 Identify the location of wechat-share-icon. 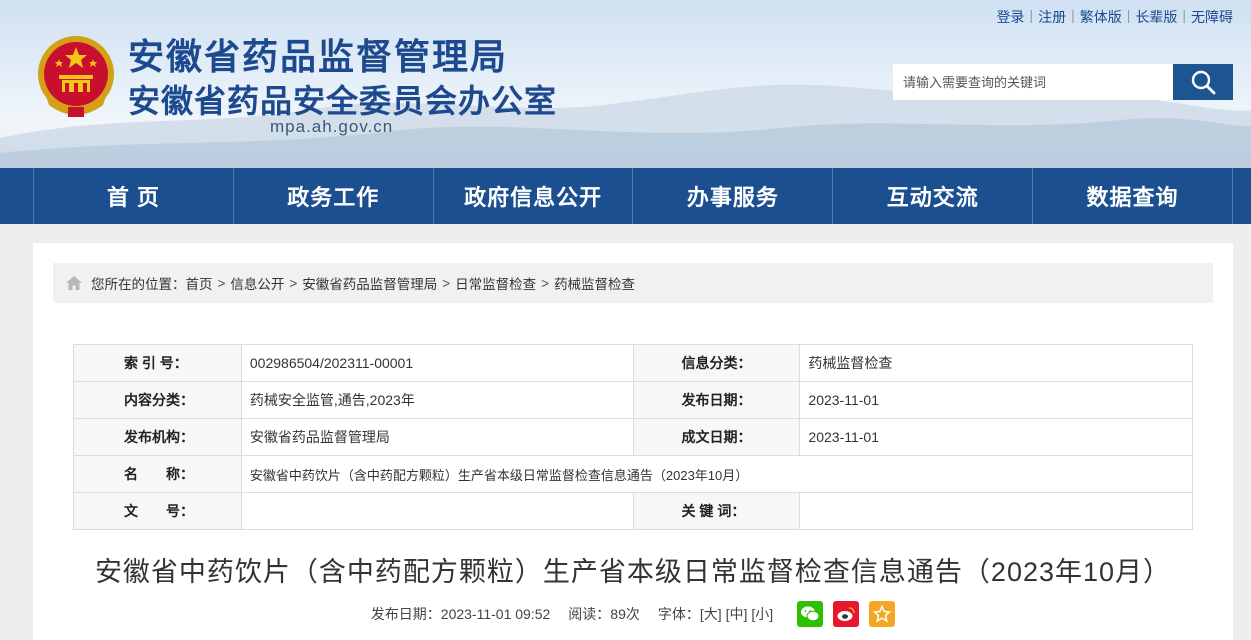
(810, 614).